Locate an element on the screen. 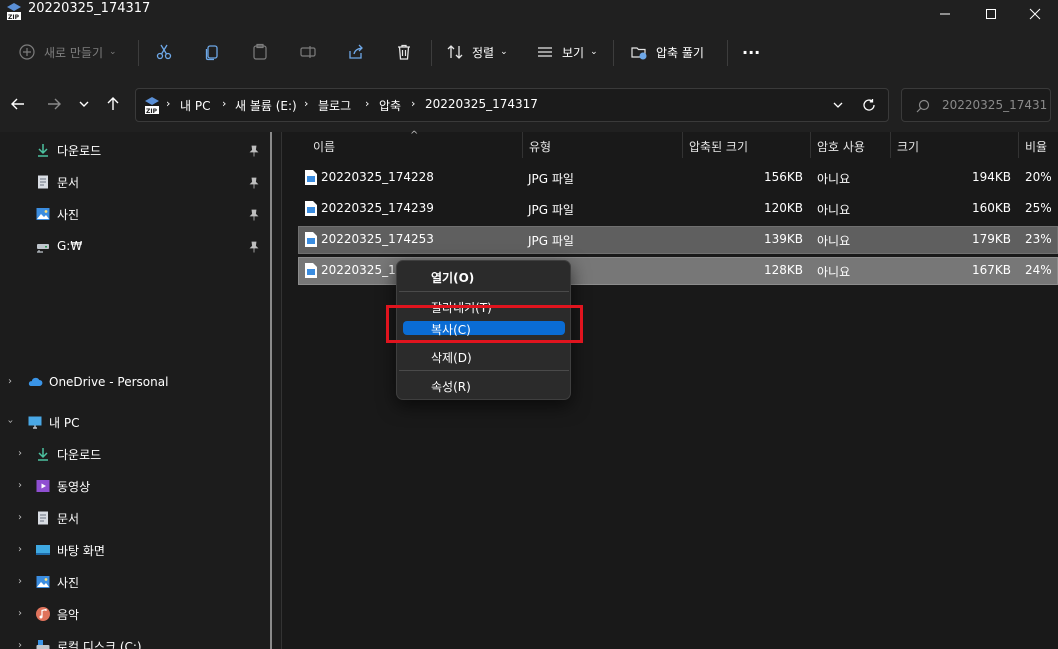 Image resolution: width=1058 pixels, height=649 pixels. file-size: 160KB is located at coordinates (991, 208).